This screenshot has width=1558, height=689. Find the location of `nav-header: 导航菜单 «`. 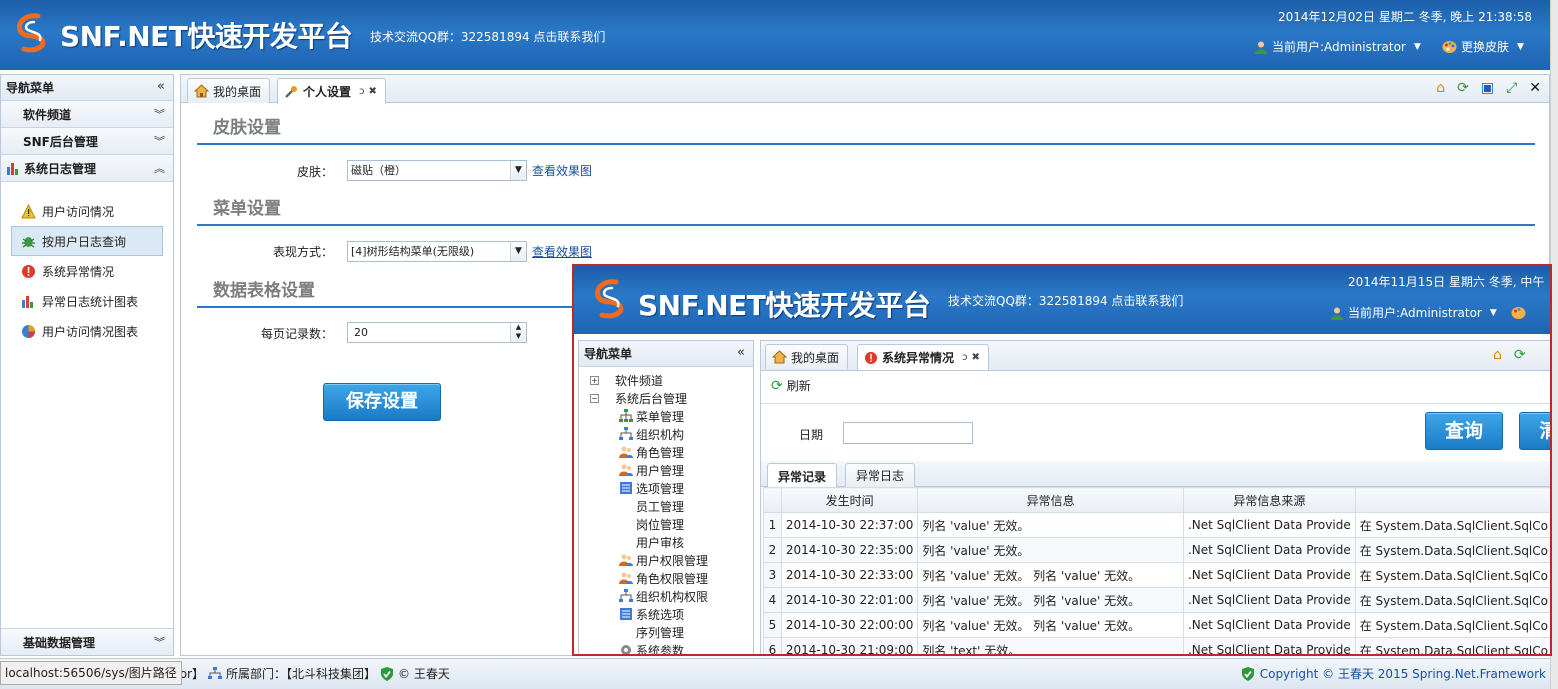

nav-header: 导航菜单 « is located at coordinates (87, 88).